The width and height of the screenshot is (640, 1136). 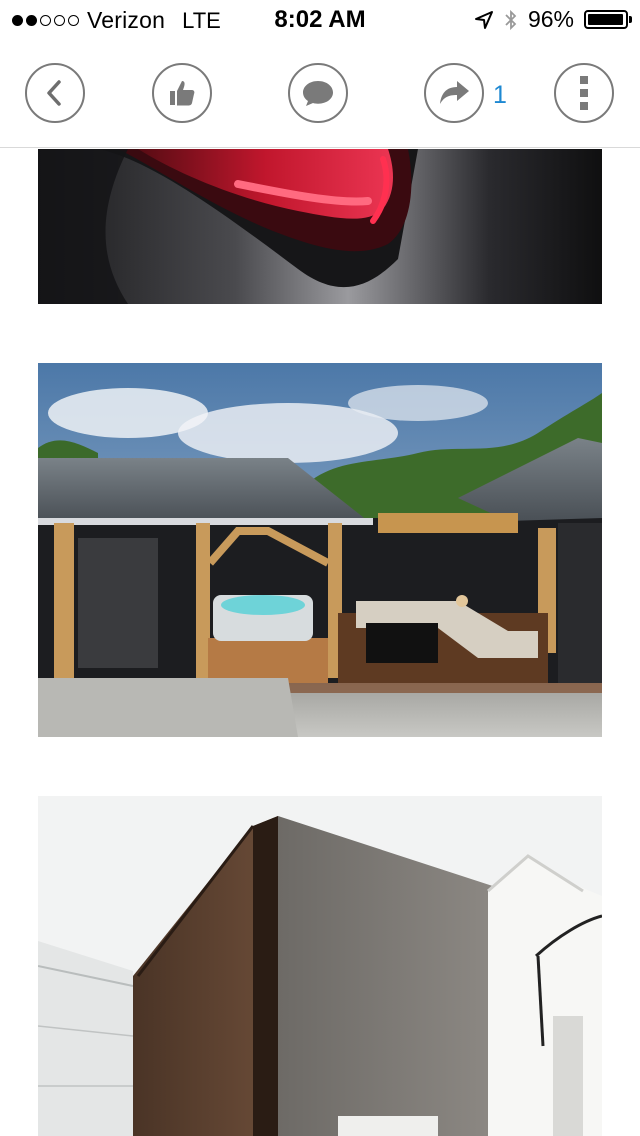 I want to click on speech-bubble-icon, so click(x=318, y=93).